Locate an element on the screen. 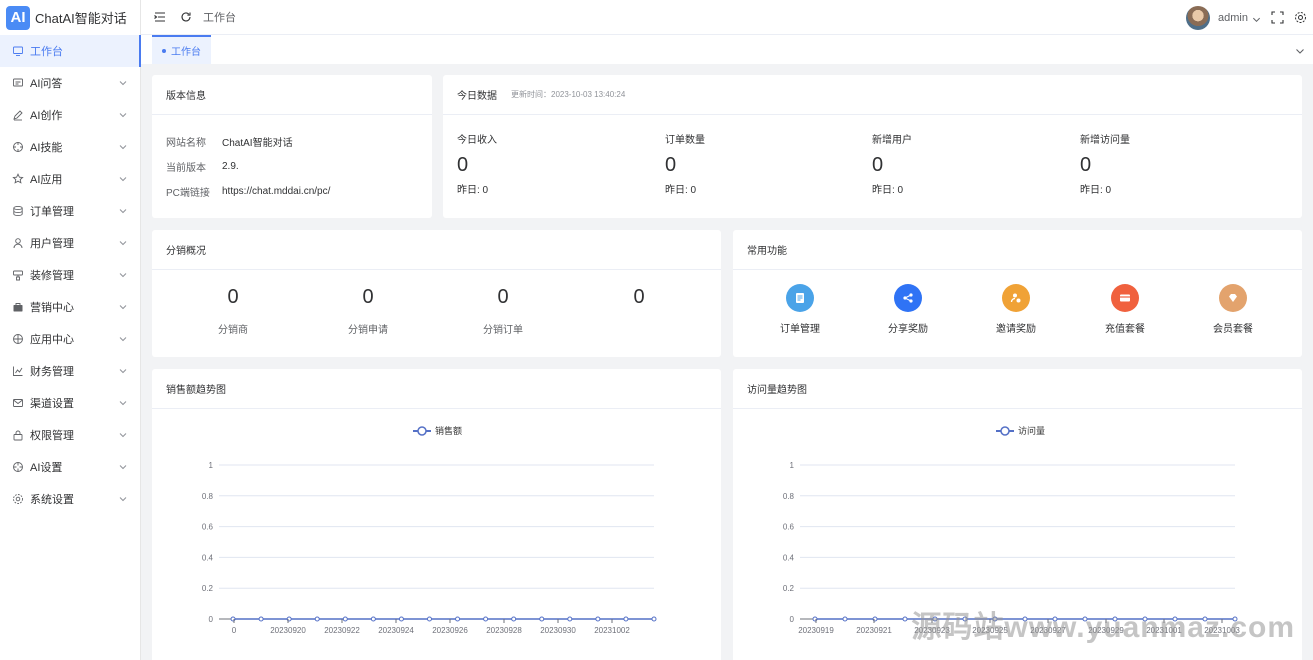  sidebar-item-2: AI创作 is located at coordinates (70, 115).